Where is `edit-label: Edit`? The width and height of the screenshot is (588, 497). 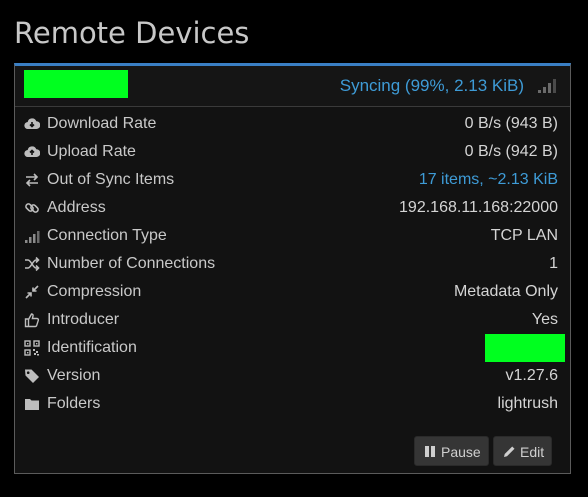 edit-label: Edit is located at coordinates (532, 452).